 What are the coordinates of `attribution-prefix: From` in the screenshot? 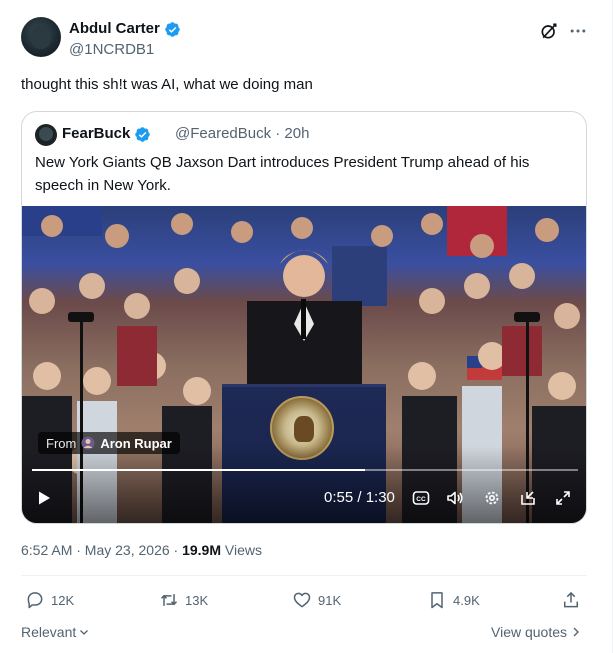 It's located at (61, 443).